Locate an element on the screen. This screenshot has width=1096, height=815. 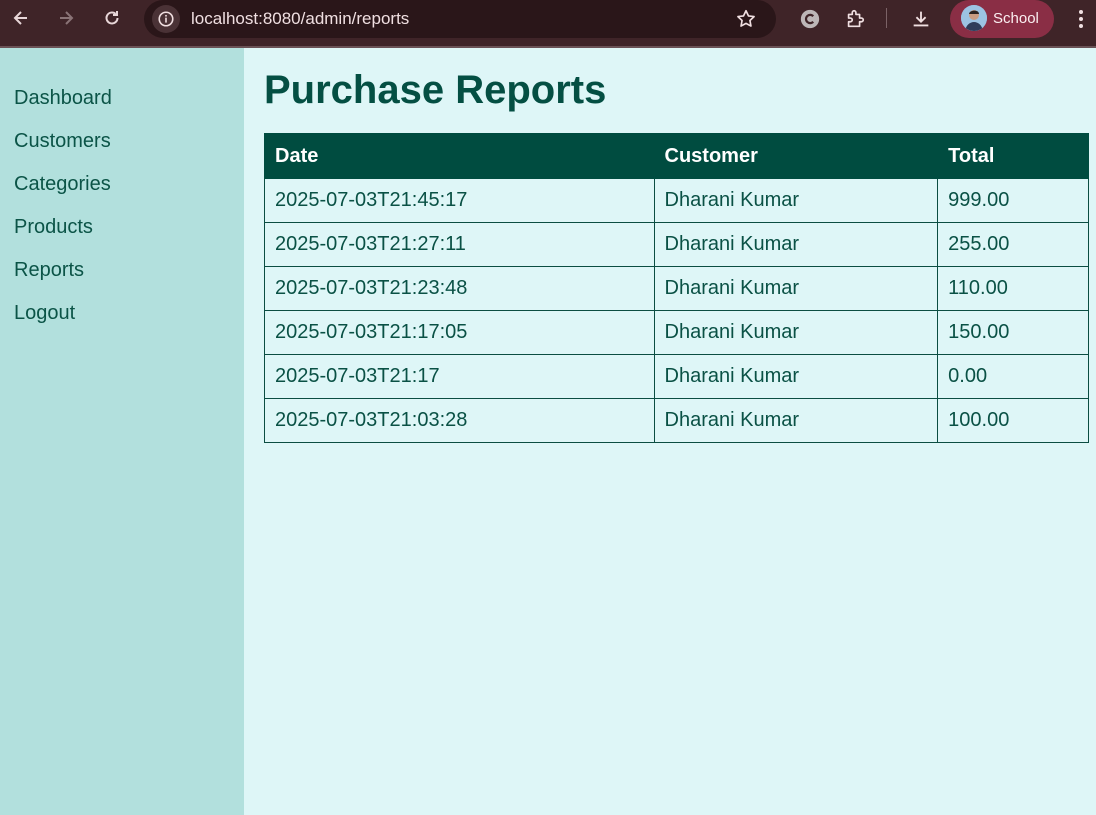
download-icon is located at coordinates (921, 19).